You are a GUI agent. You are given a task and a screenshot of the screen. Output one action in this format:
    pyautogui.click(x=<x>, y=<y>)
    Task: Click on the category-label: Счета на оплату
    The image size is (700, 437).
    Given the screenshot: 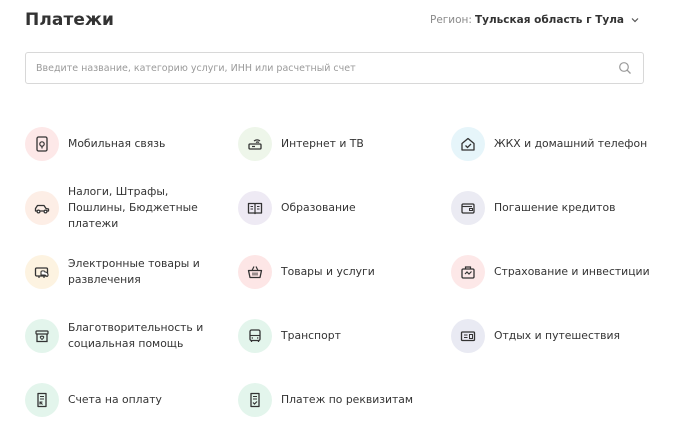 What is the action you would take?
    pyautogui.click(x=115, y=399)
    